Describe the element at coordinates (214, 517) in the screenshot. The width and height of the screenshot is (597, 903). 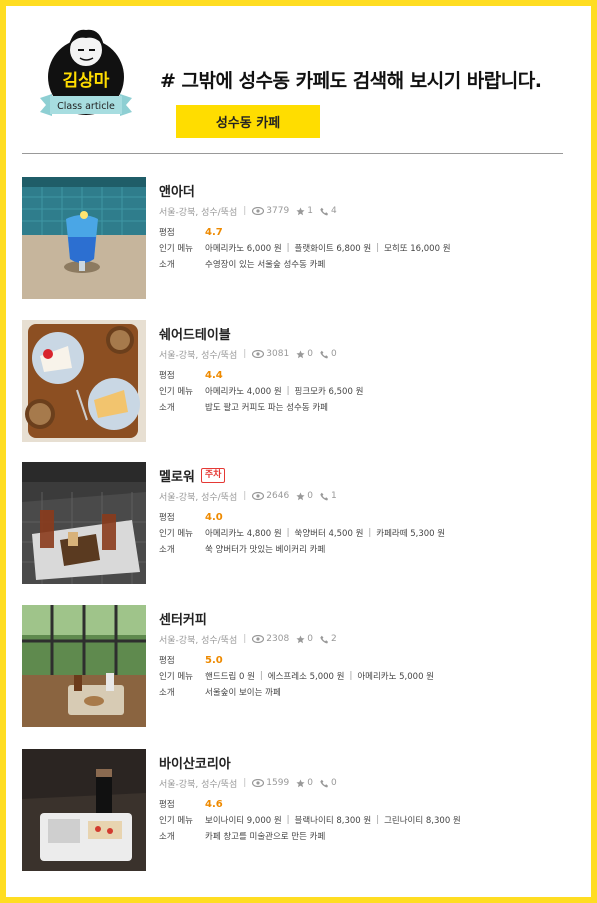
I see `cafe-rating: 4.0` at that location.